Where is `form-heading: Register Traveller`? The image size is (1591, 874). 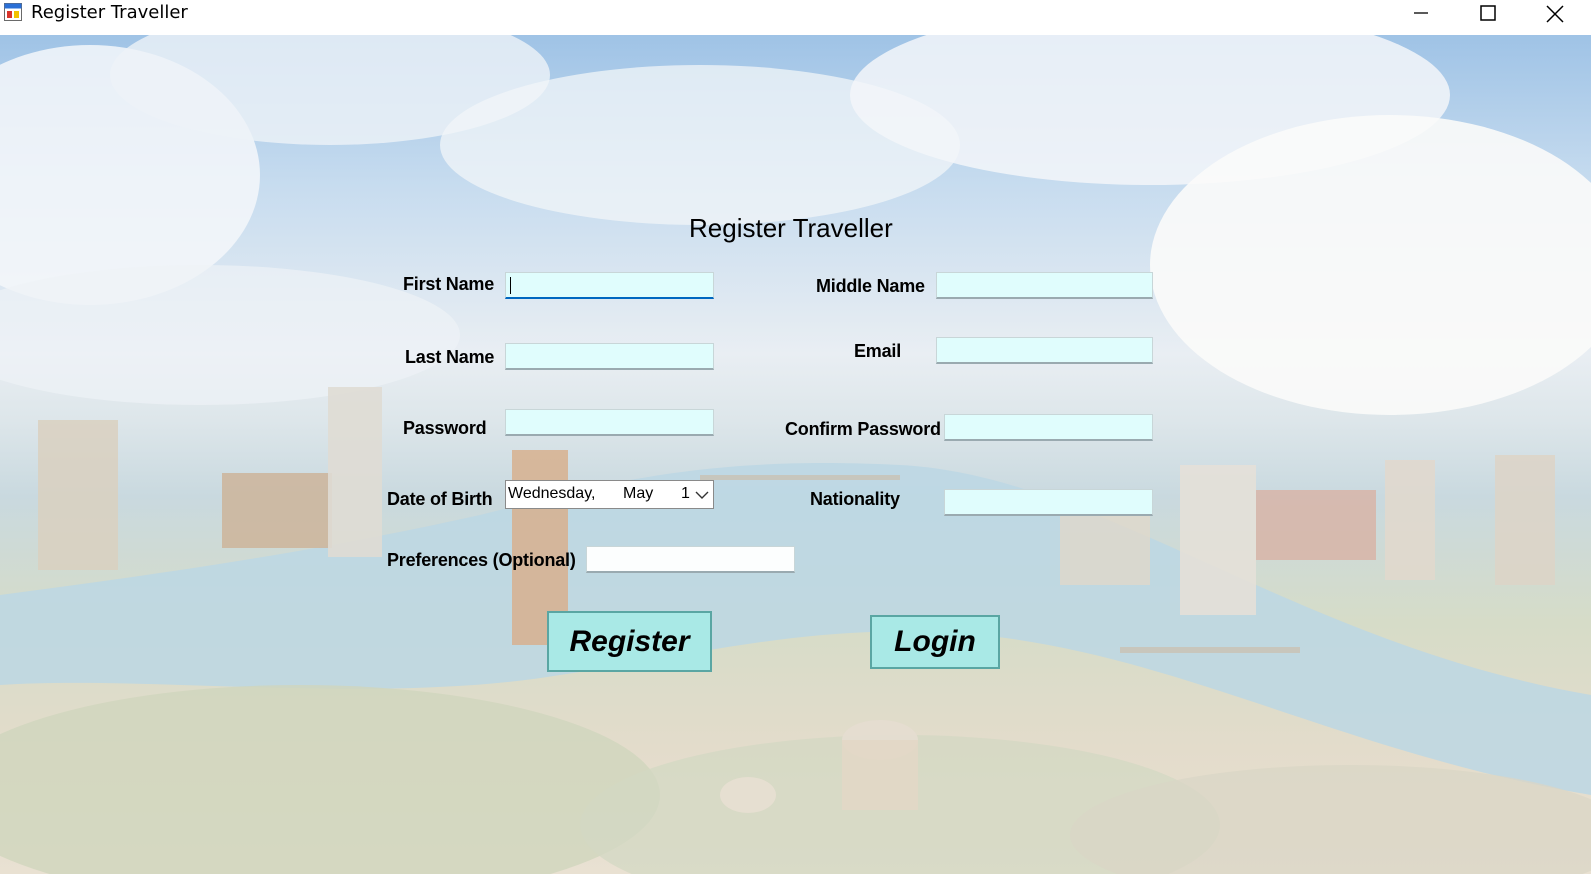
form-heading: Register Traveller is located at coordinates (791, 228).